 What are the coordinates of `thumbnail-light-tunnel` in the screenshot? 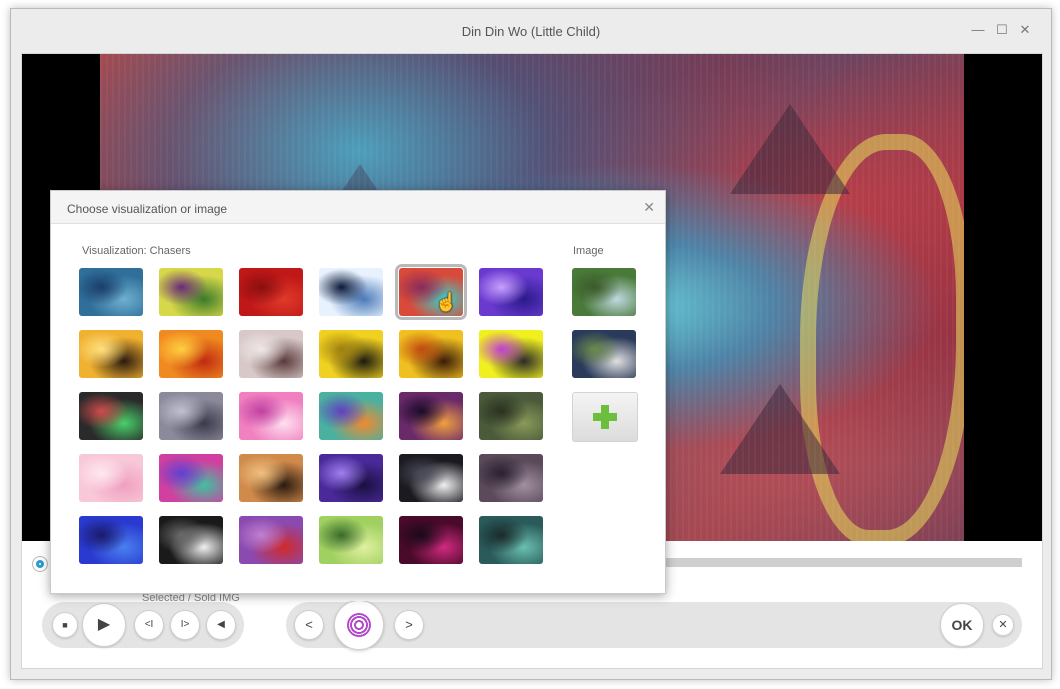 It's located at (351, 292).